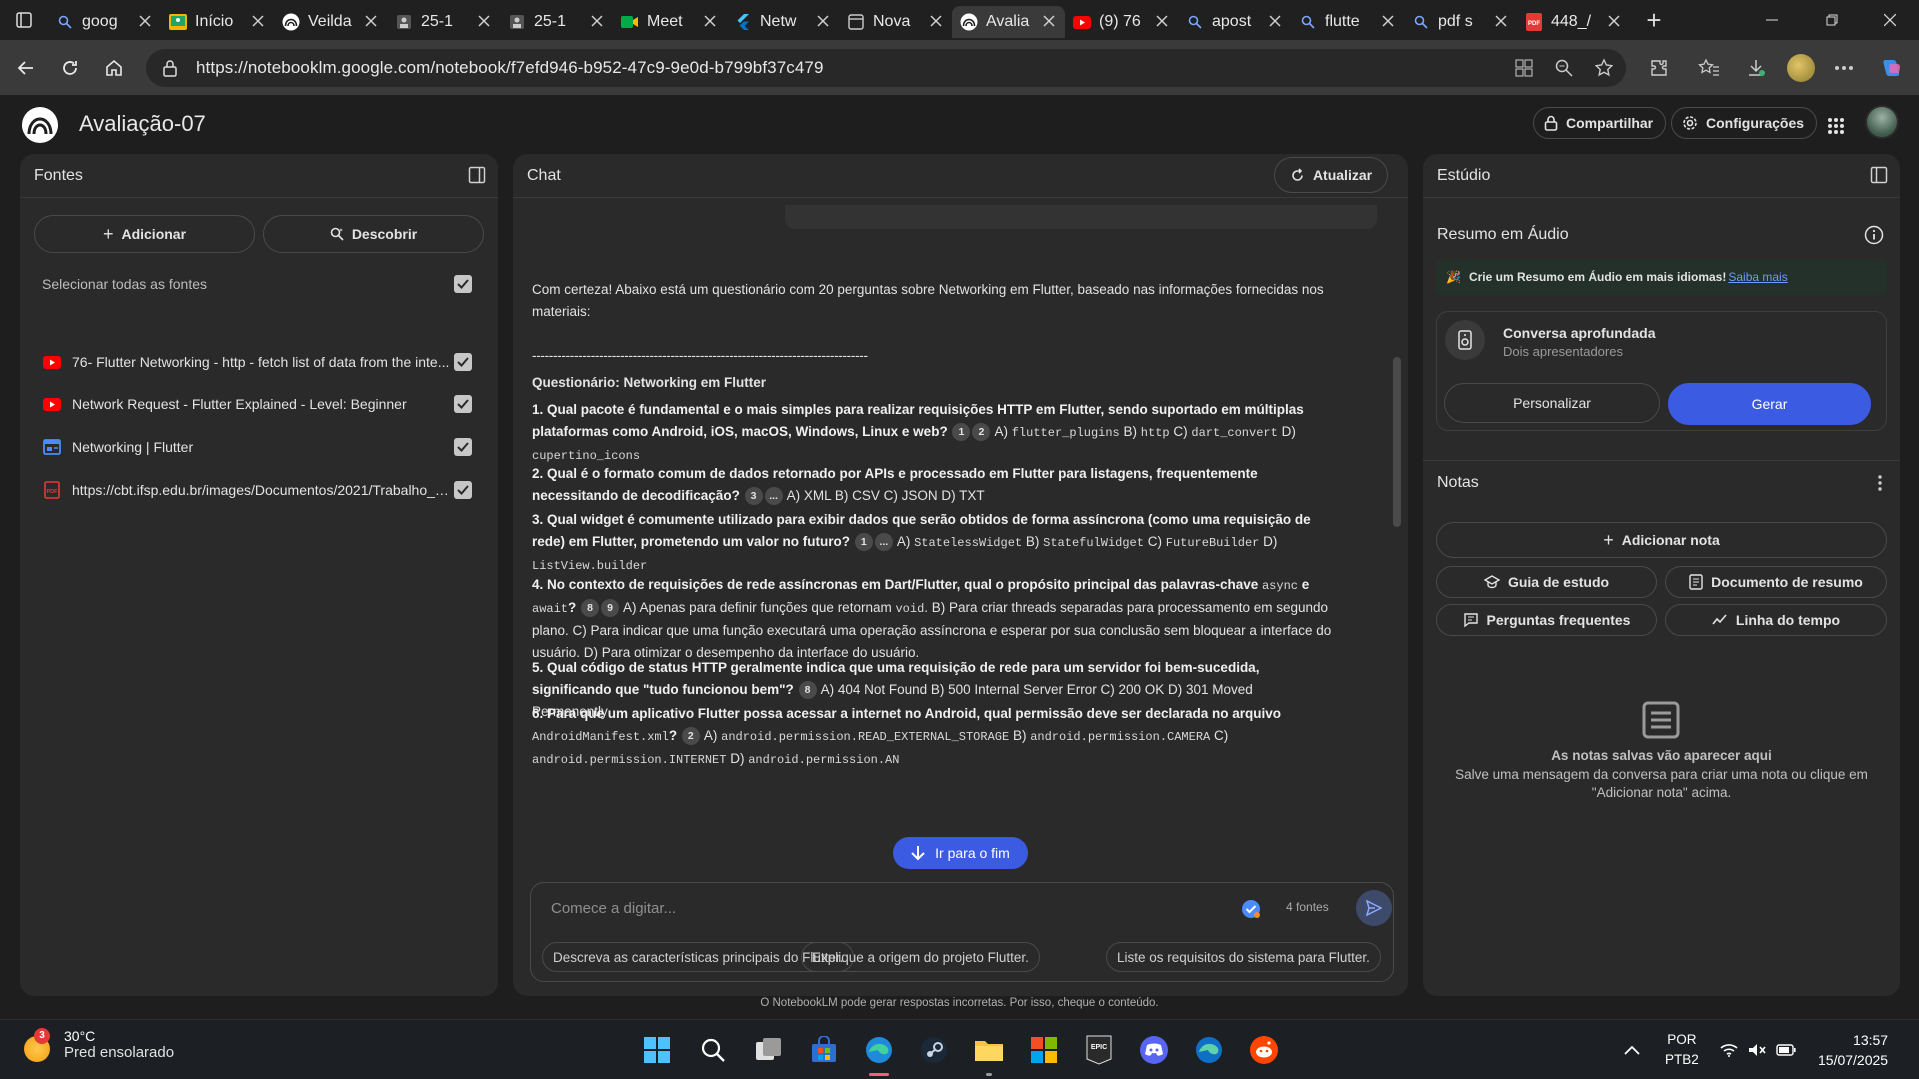  What do you see at coordinates (960, 853) in the screenshot?
I see `jump-to-end-button: Ir para o fim` at bounding box center [960, 853].